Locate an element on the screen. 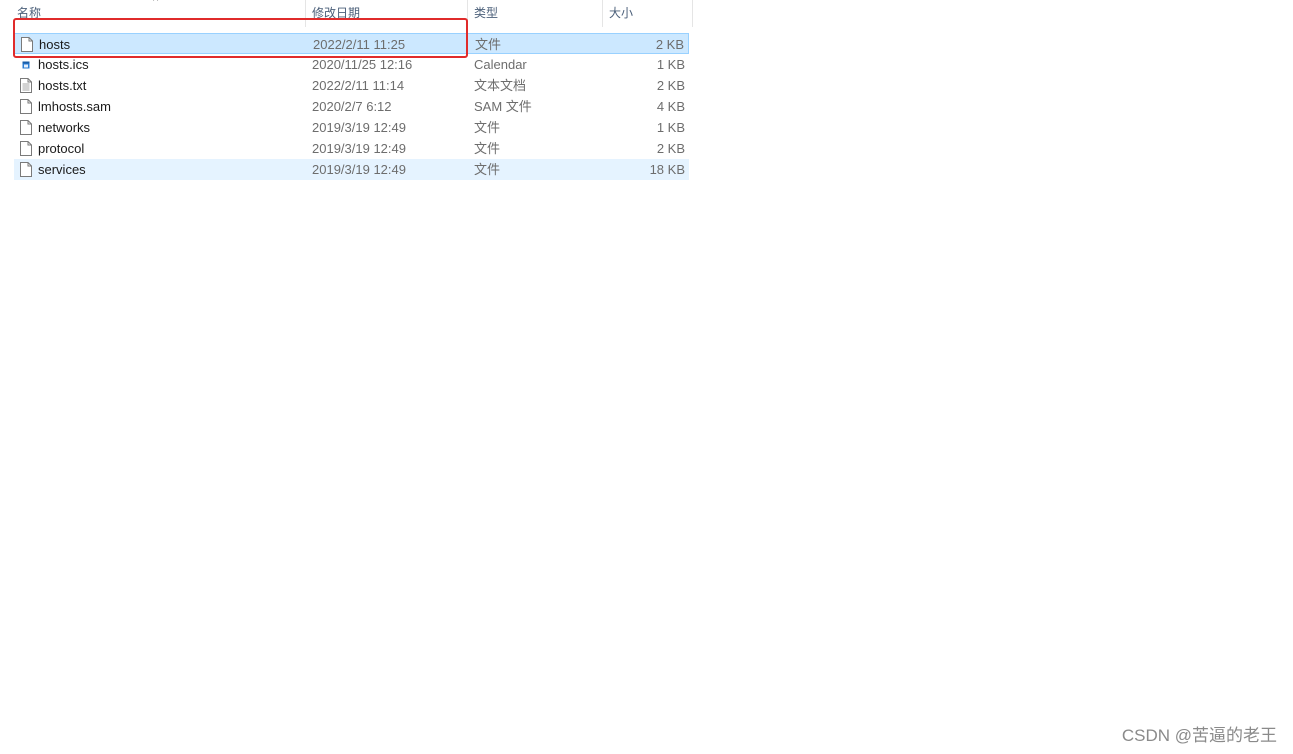  file-row-lmhosts-sam: lmhosts.sam 2020/2/7 6:12 SAM 文件 4 KB is located at coordinates (351, 106).